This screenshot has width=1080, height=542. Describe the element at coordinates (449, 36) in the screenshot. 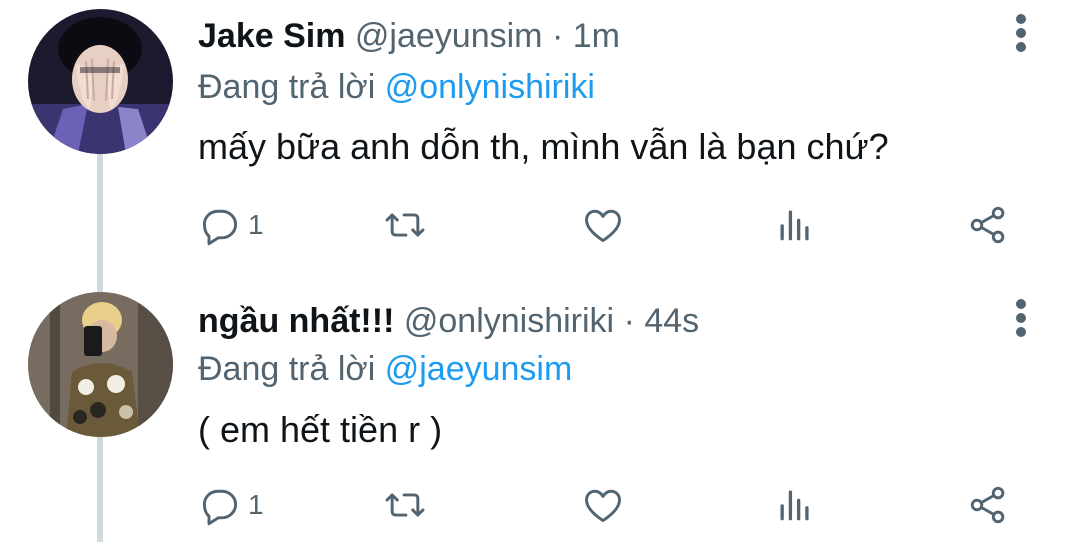

I see `author-handle: @jaeyunsim` at that location.